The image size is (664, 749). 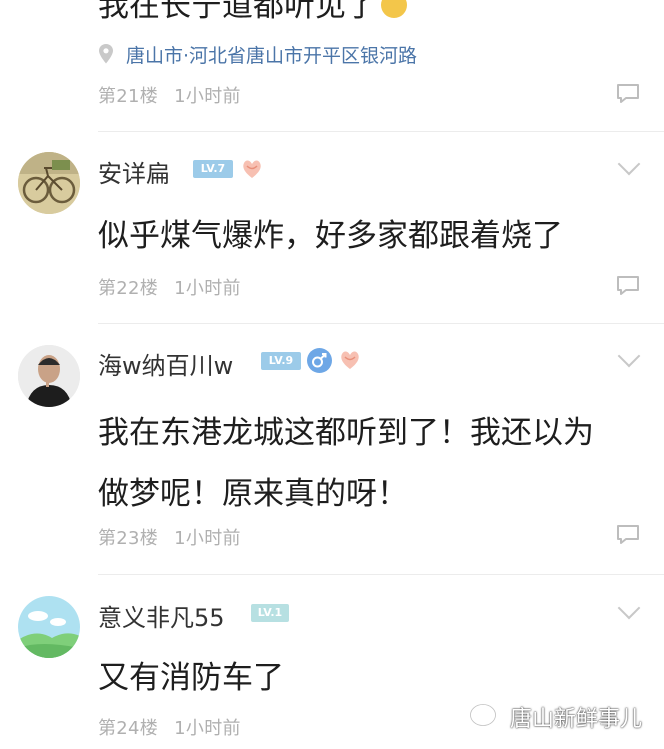 I want to click on comment-content-line: 做梦呢！原来真的呀！, so click(x=253, y=494).